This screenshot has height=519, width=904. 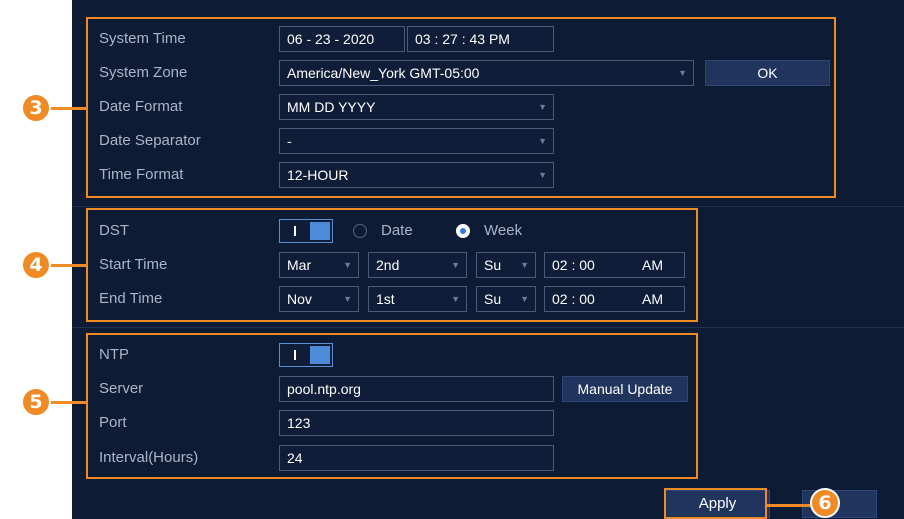 What do you see at coordinates (825, 503) in the screenshot?
I see `callout-badge-apply: 6` at bounding box center [825, 503].